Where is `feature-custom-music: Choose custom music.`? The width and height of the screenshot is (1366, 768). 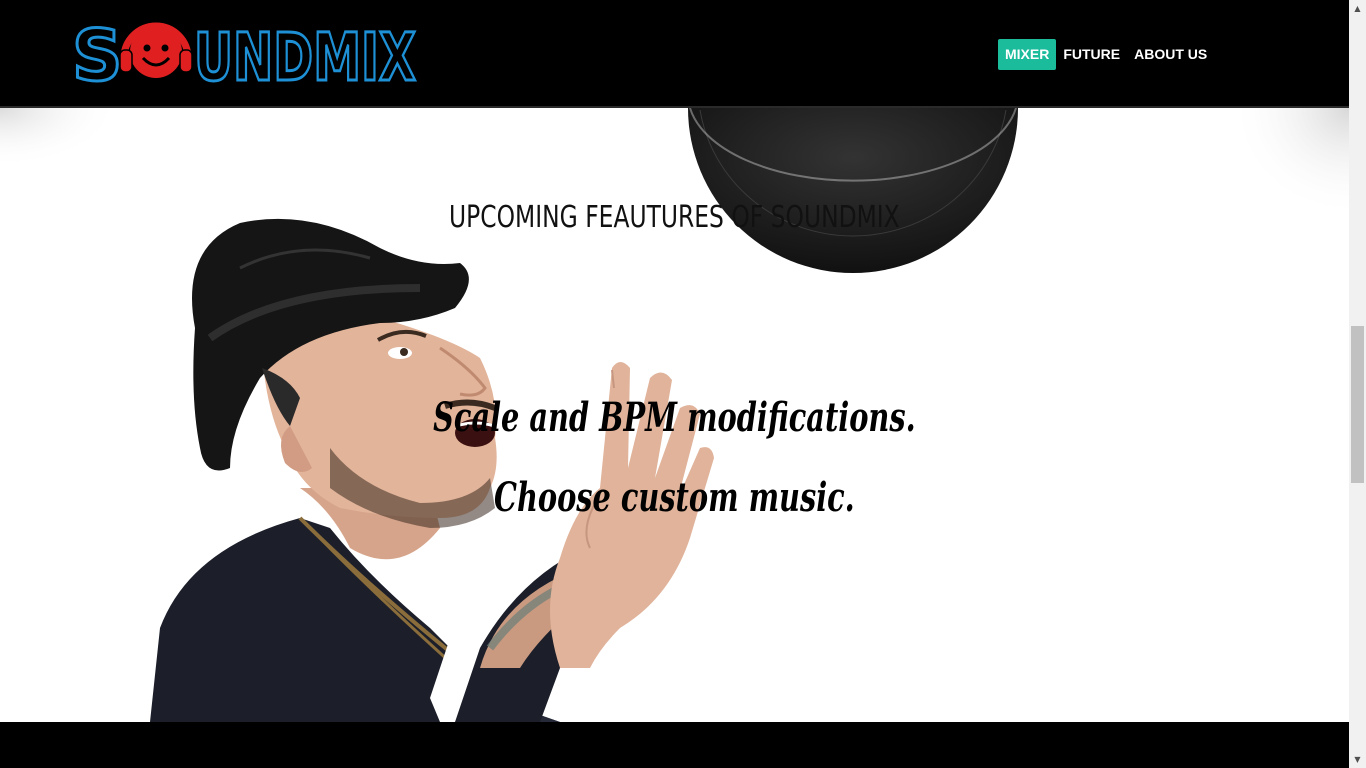 feature-custom-music: Choose custom music. is located at coordinates (674, 497).